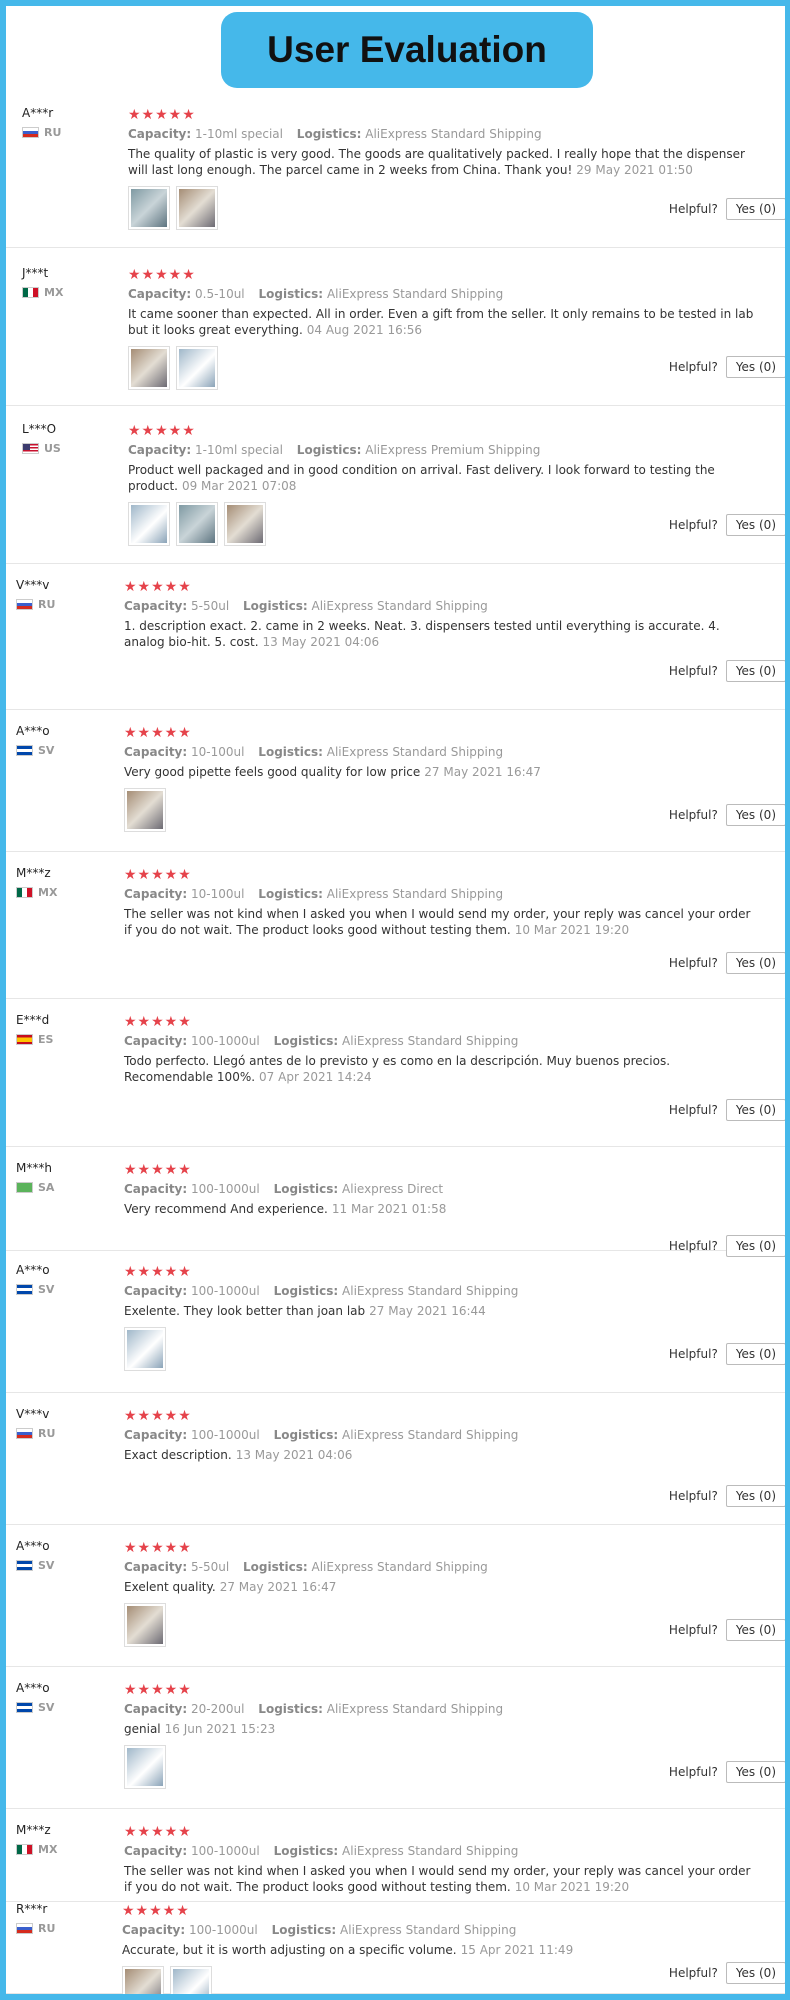  I want to click on review-date: 27 May 2021 16:47, so click(278, 1587).